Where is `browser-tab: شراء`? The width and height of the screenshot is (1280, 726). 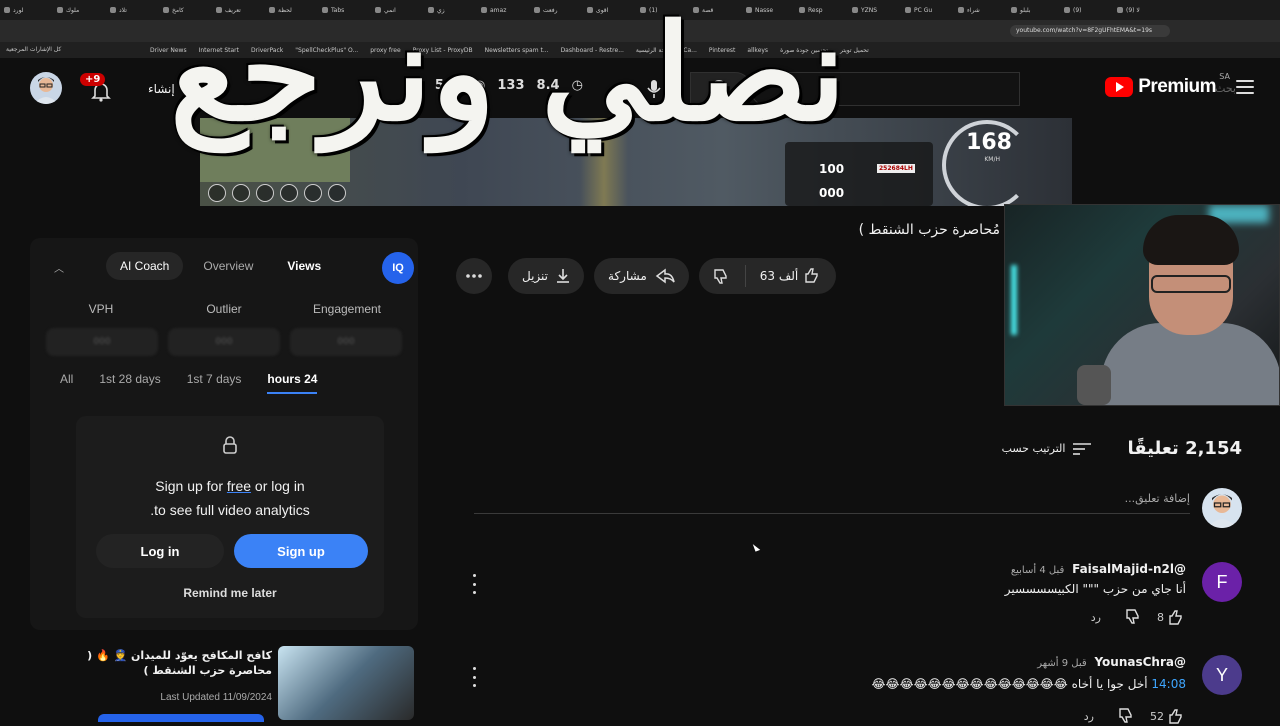
browser-tab: شراء is located at coordinates (981, 10).